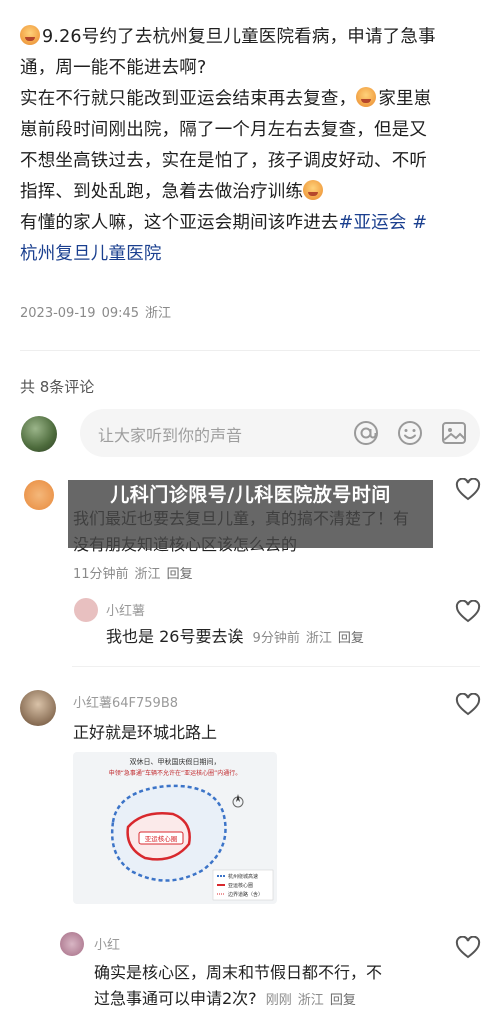  Describe the element at coordinates (58, 313) in the screenshot. I see `post-date: 2023-09-19` at that location.